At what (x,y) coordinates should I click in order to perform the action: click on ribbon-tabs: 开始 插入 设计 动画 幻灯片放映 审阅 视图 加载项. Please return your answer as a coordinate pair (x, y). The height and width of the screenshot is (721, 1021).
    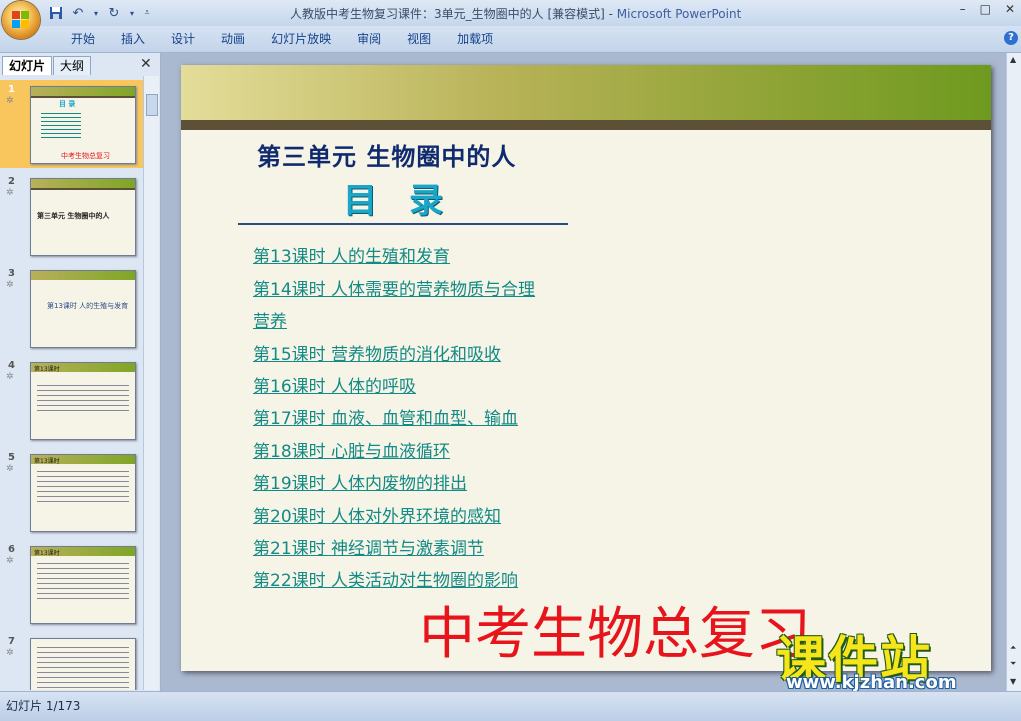
    Looking at the image, I should click on (282, 39).